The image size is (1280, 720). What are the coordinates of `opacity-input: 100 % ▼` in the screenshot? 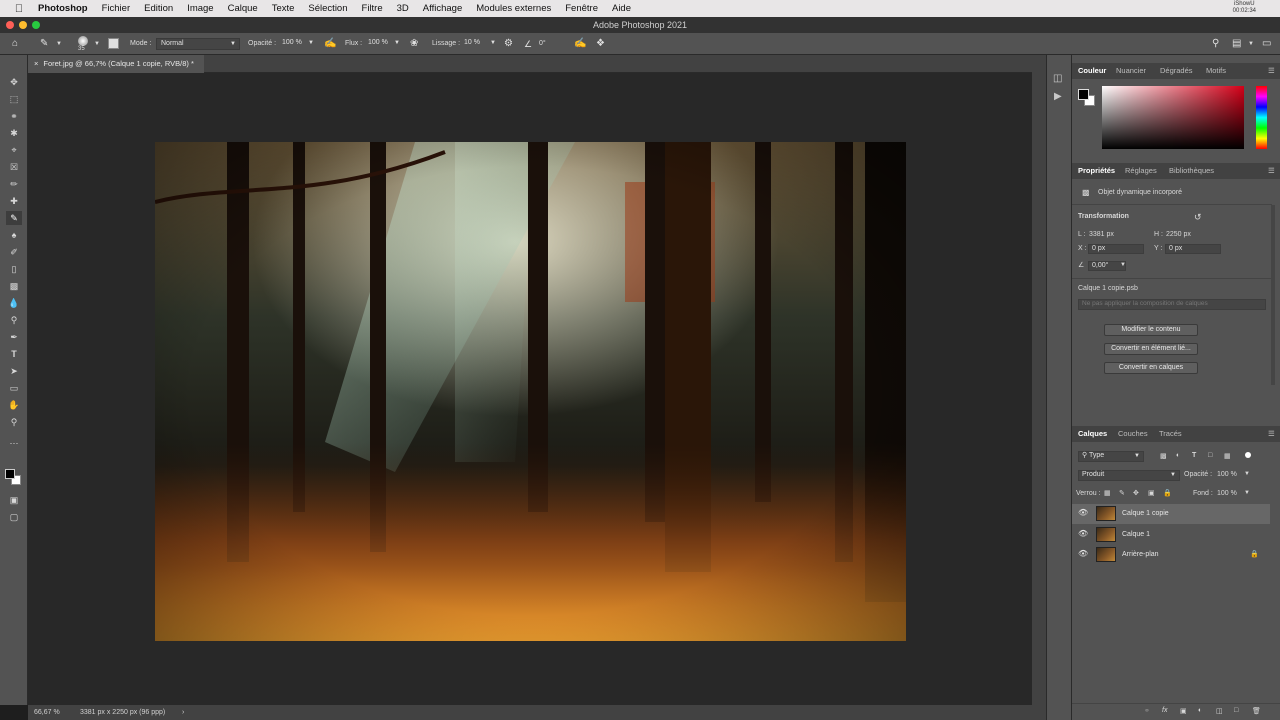 It's located at (297, 44).